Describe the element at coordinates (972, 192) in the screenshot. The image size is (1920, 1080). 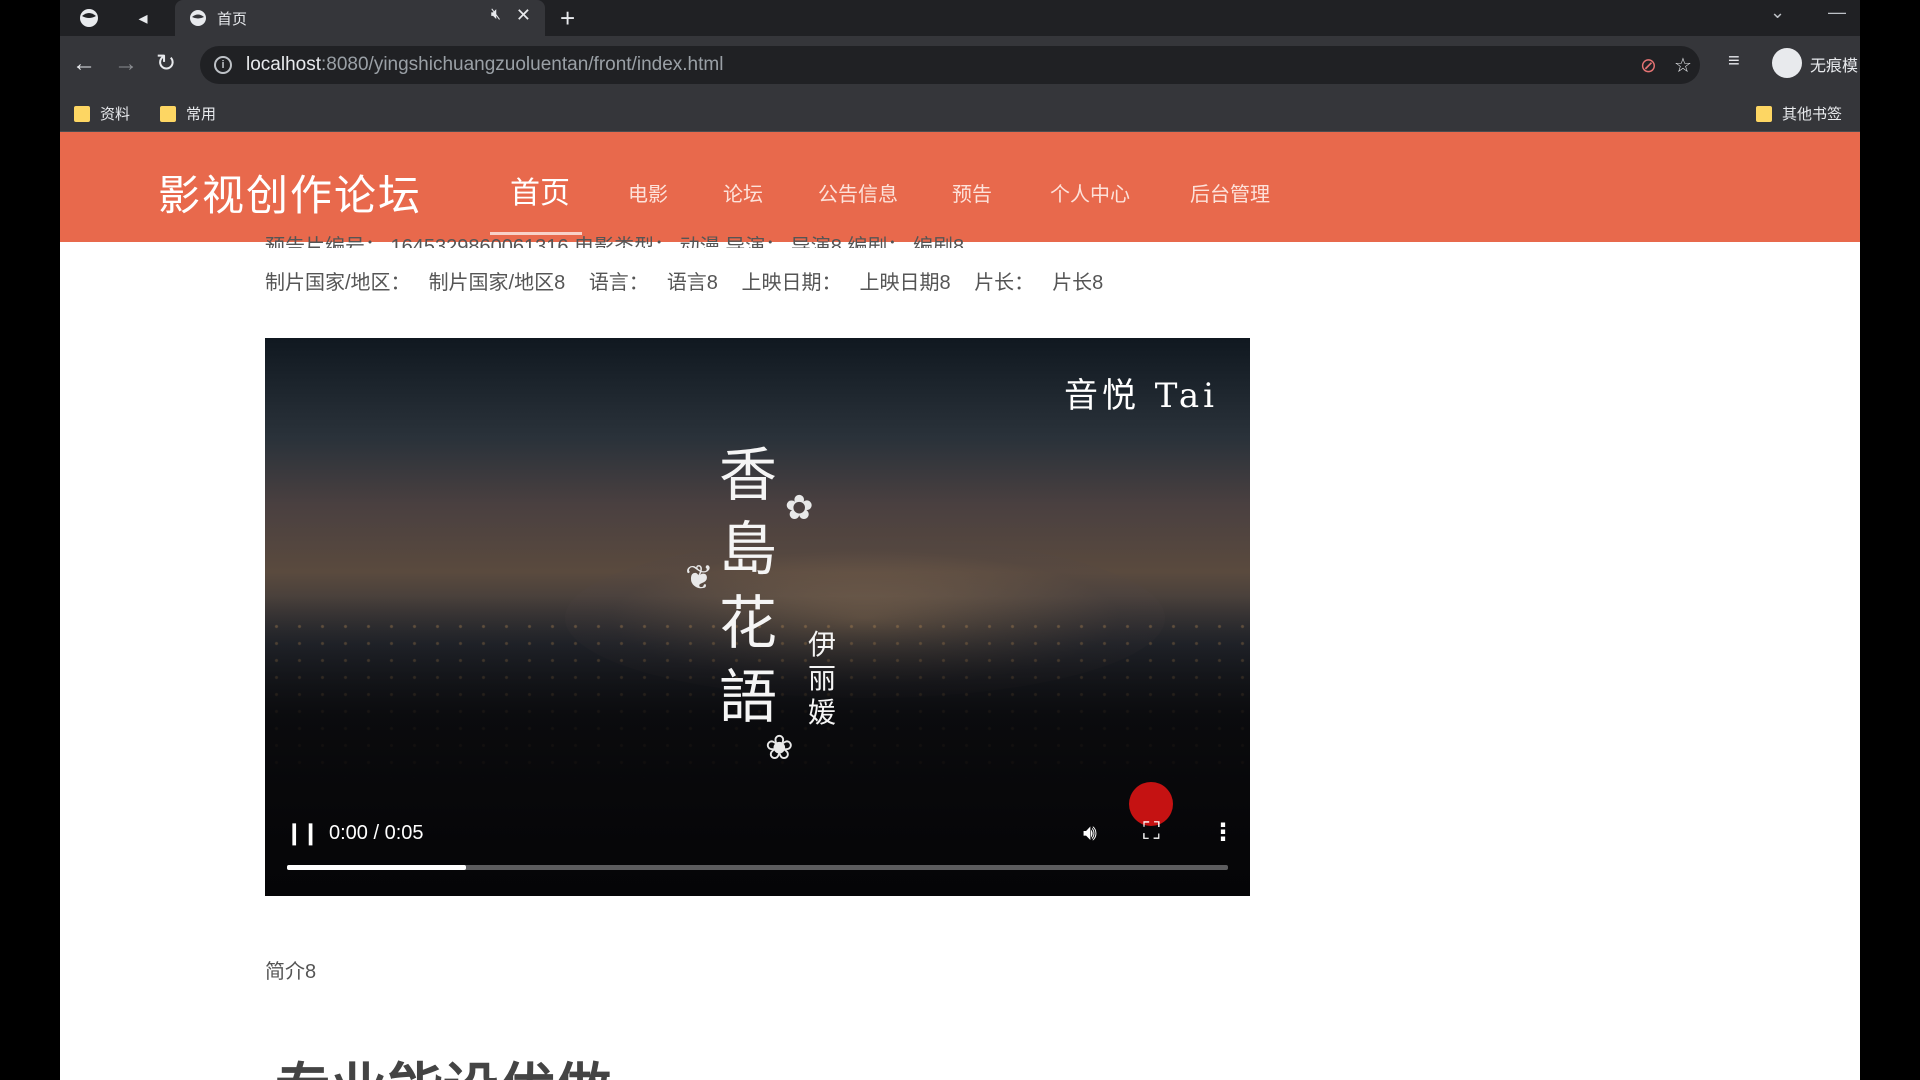
I see `nav-trailers: 预告` at that location.